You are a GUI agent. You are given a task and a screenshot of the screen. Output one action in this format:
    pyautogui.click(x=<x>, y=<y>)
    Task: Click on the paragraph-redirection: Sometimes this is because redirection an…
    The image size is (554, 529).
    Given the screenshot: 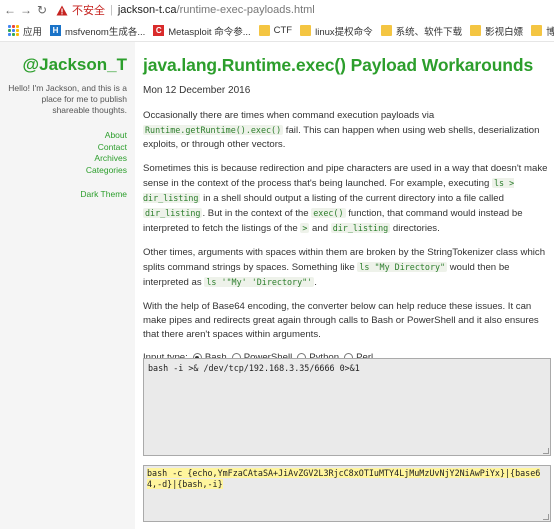 What is the action you would take?
    pyautogui.click(x=345, y=199)
    